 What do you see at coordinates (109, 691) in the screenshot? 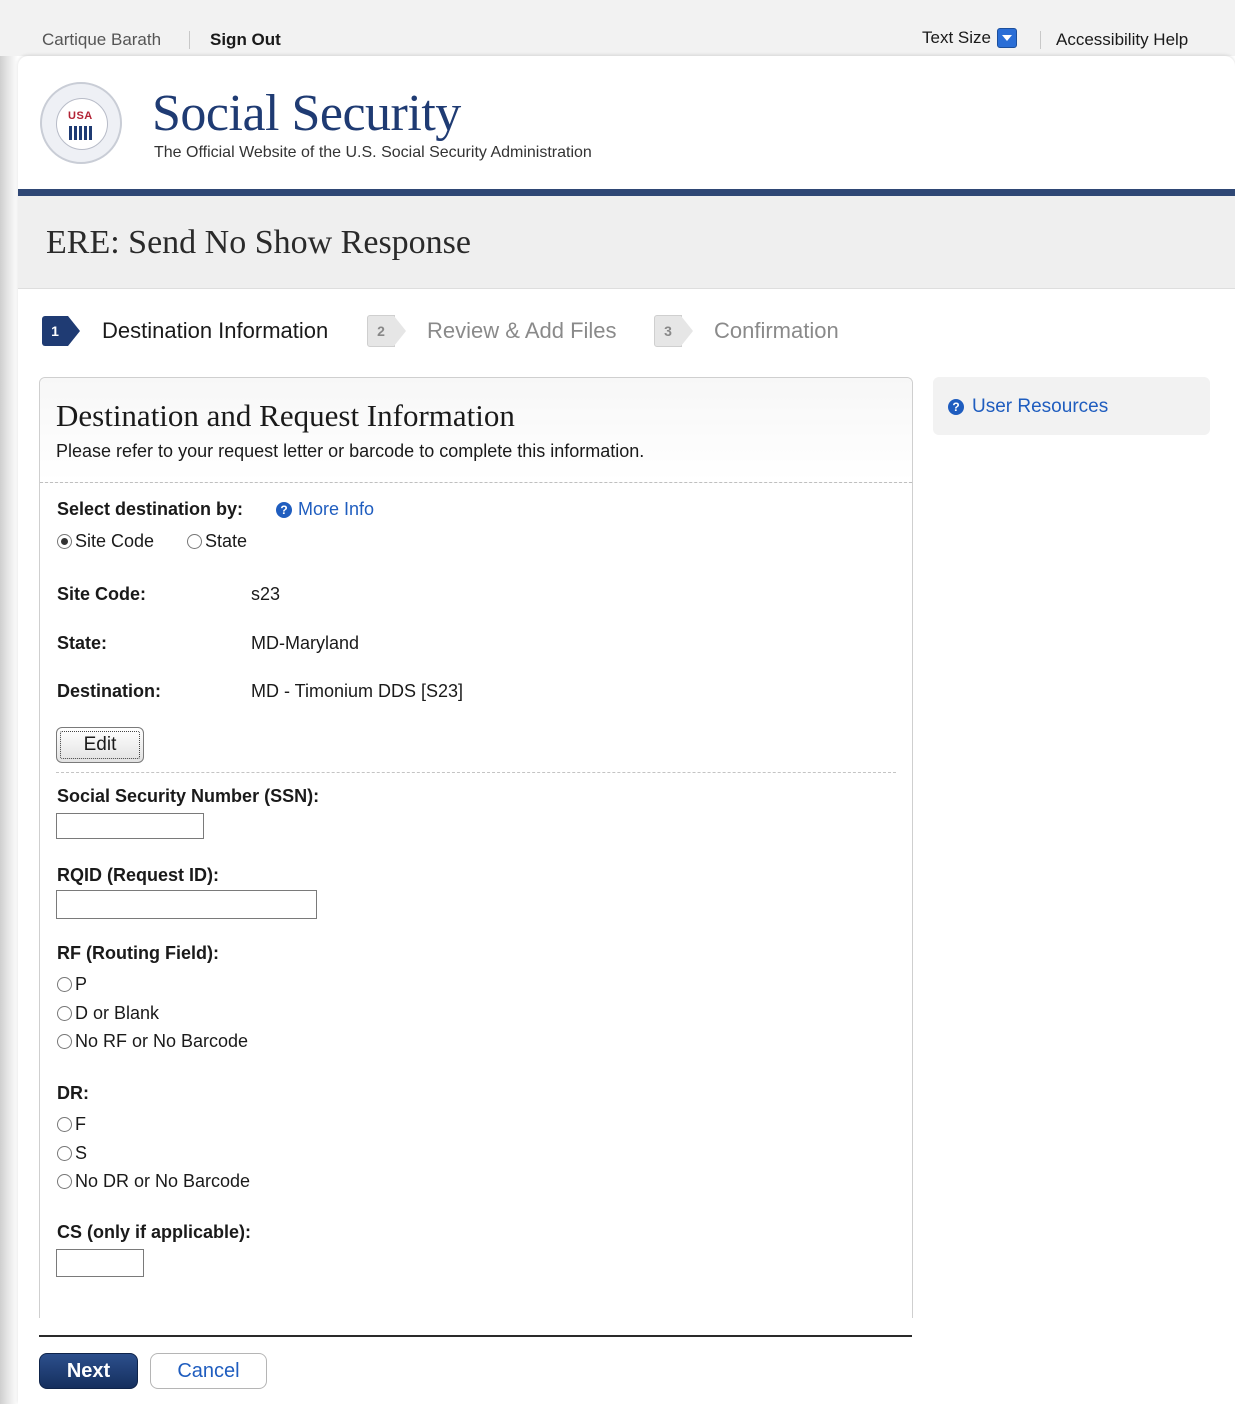
I see `destination-label: Destination:` at bounding box center [109, 691].